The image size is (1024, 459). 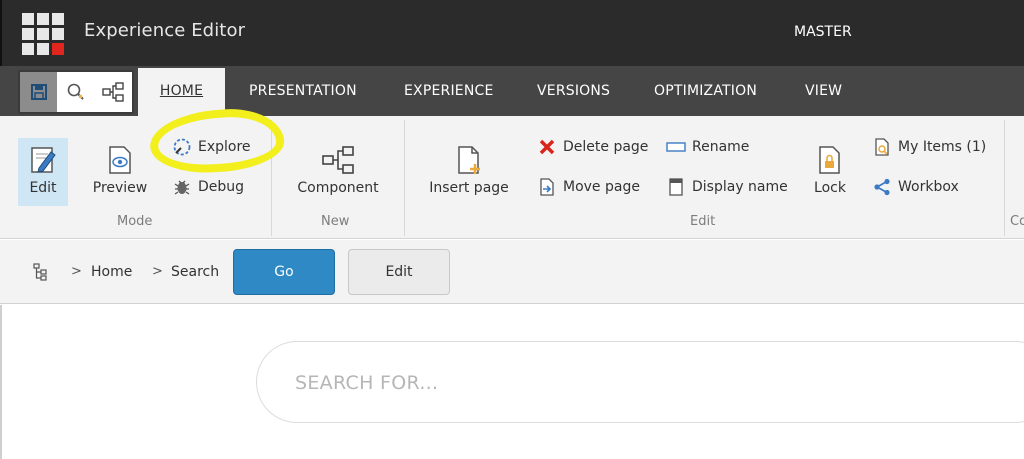 I want to click on breadcrumb-item-search: Search, so click(x=195, y=272).